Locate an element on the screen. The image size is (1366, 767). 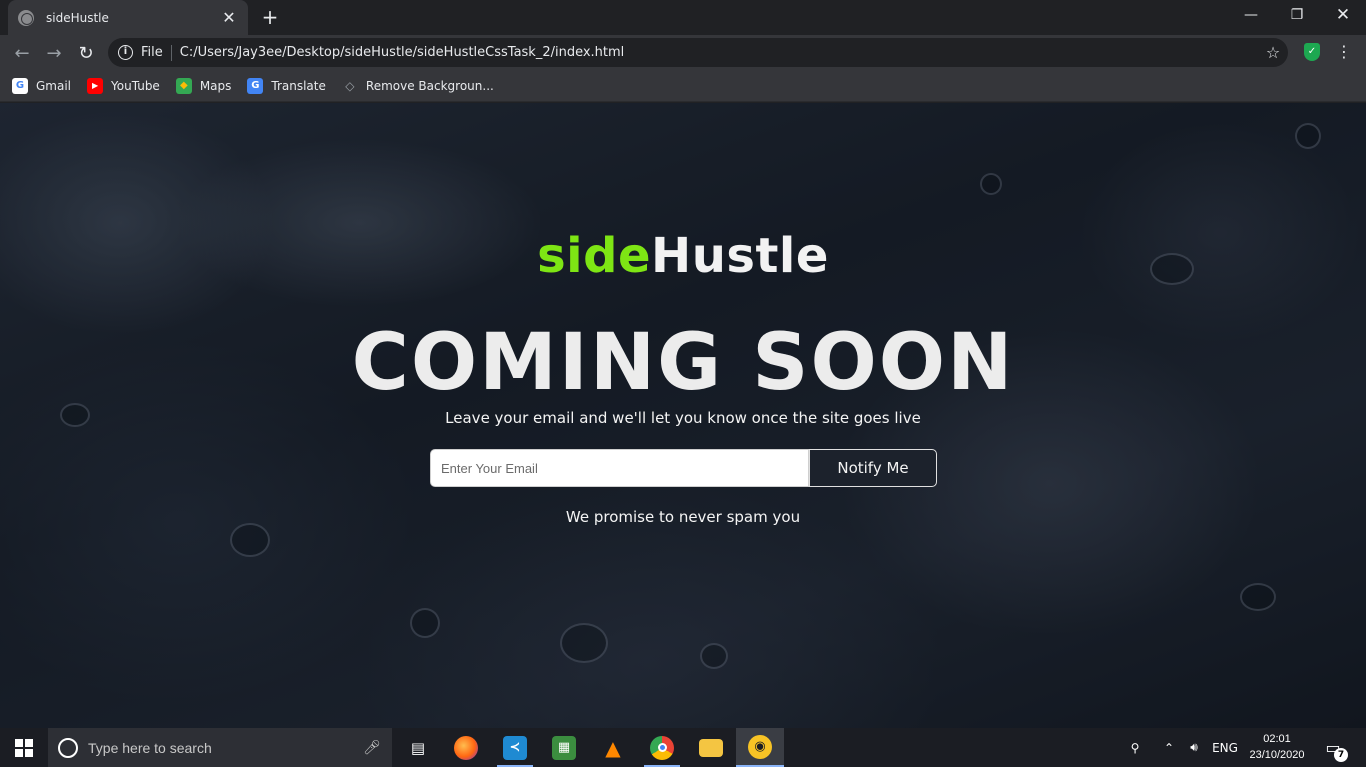
tab-title: sideHustle is located at coordinates (77, 17).